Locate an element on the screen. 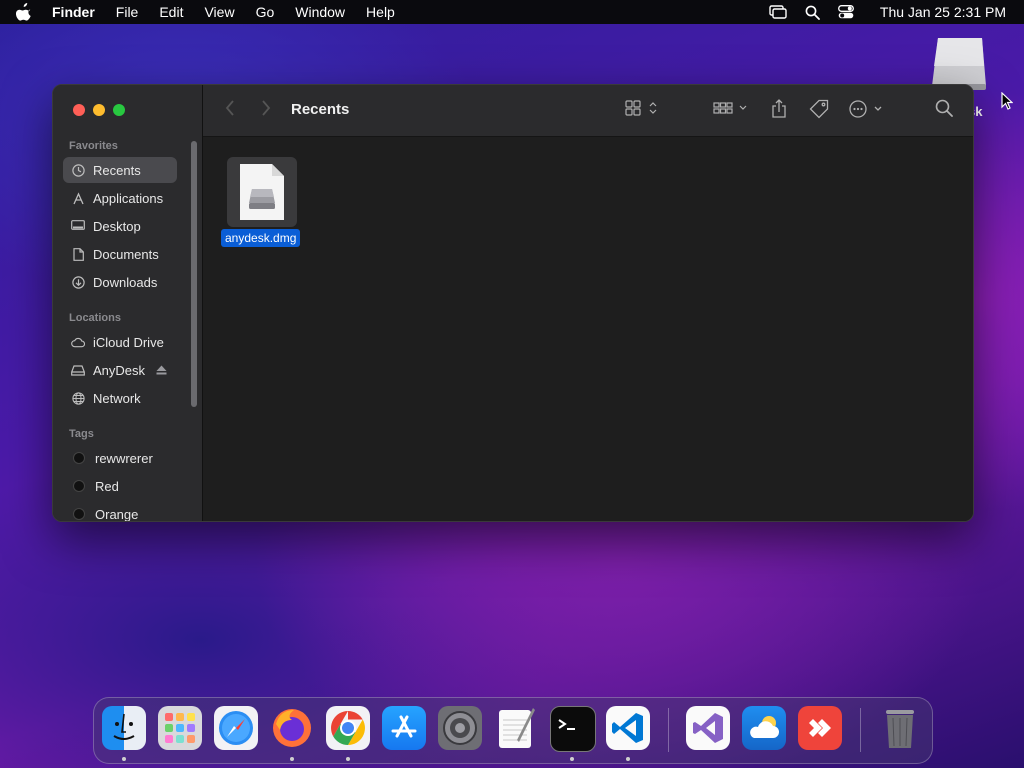 The height and width of the screenshot is (768, 1024). textedit-icon is located at coordinates (516, 728).